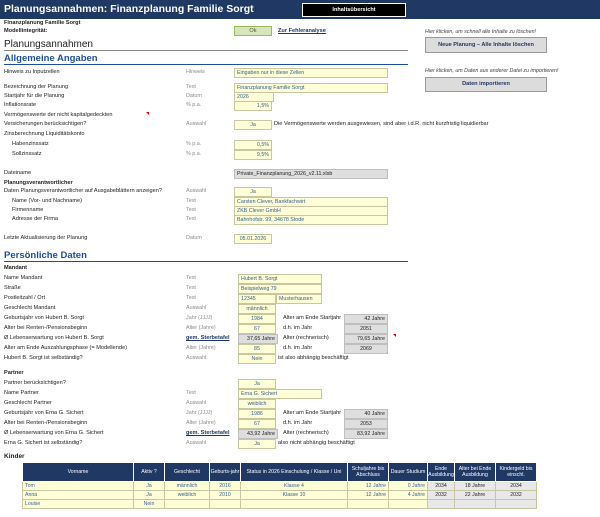  What do you see at coordinates (208, 338) in the screenshot?
I see `mandant-life-link: gem. Sterbetafel` at bounding box center [208, 338].